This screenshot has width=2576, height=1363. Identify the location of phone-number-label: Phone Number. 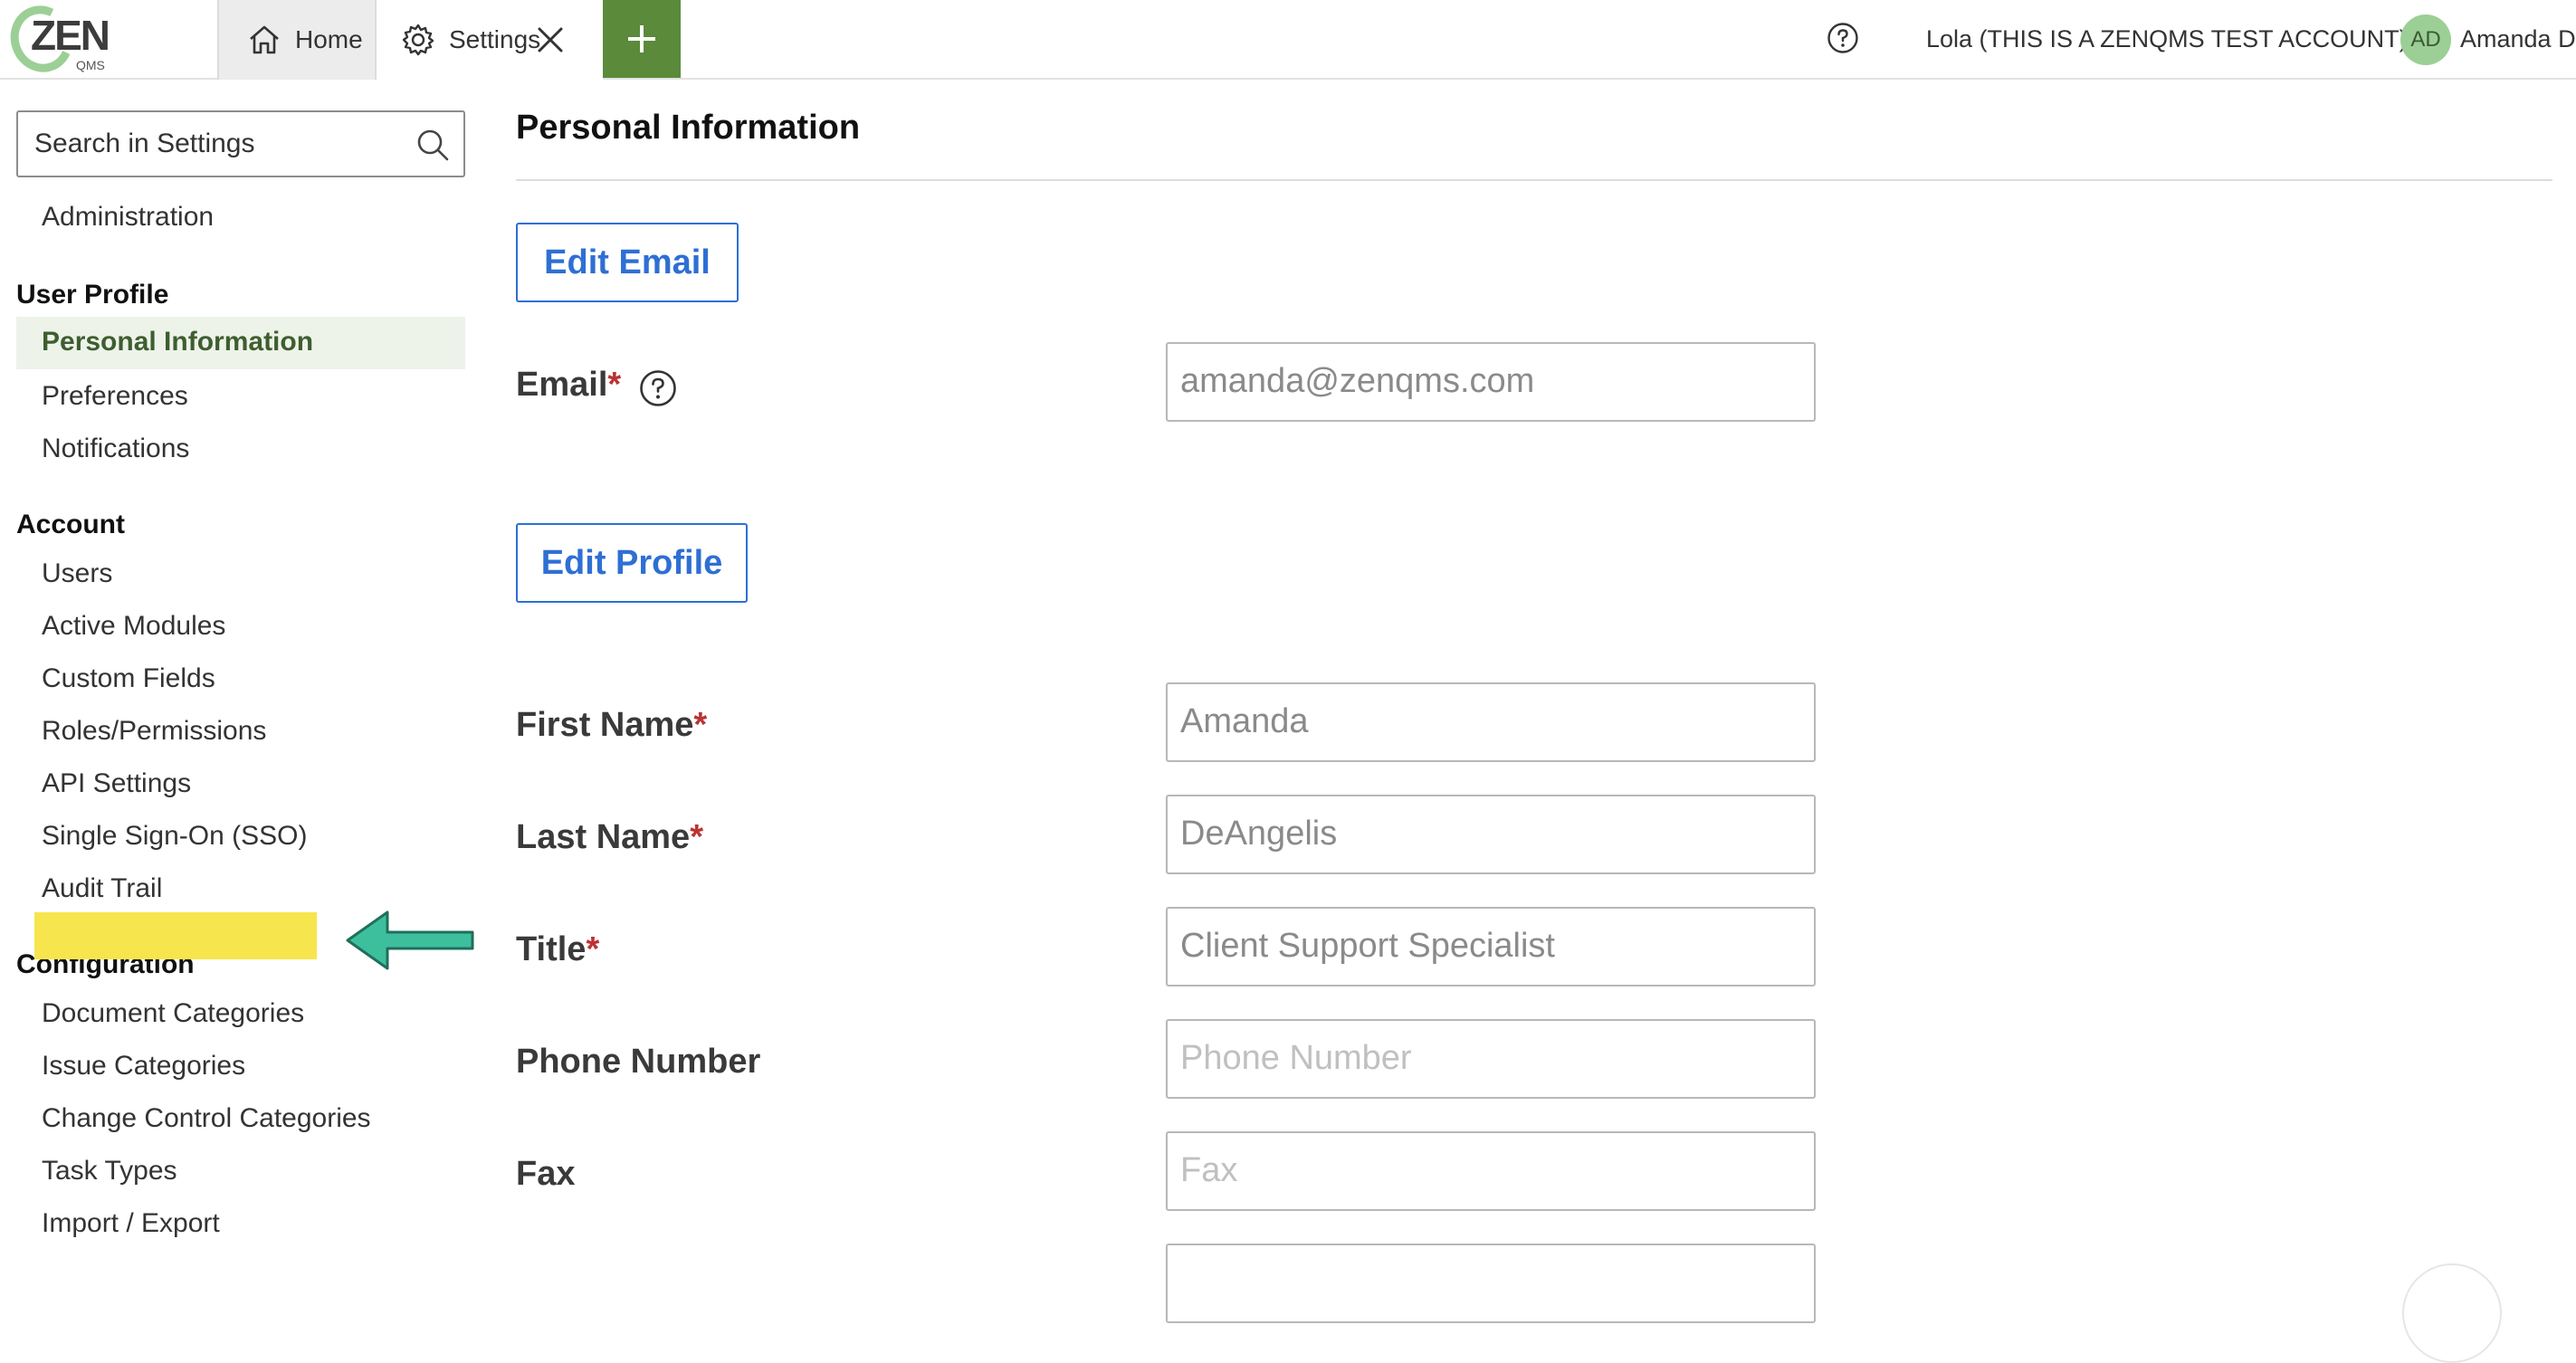
(638, 1062).